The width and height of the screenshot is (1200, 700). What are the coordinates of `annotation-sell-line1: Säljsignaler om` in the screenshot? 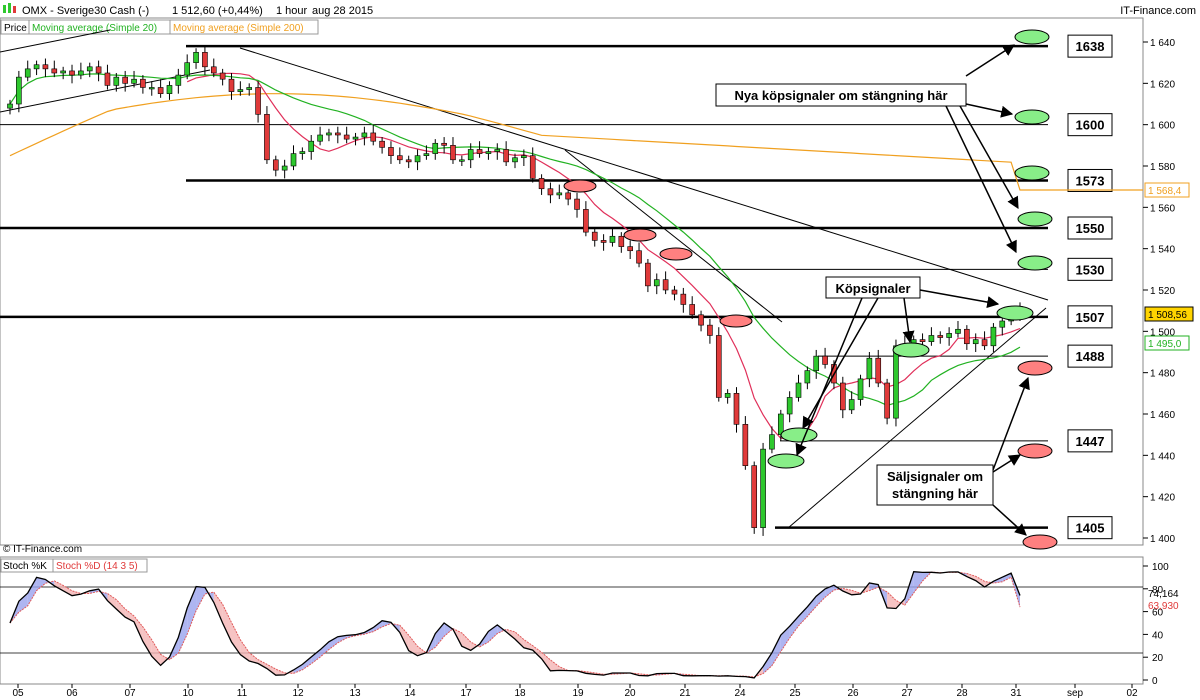 It's located at (935, 476).